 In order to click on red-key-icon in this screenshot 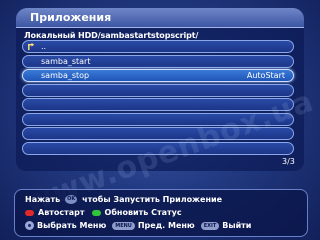, I will do `click(29, 212)`.